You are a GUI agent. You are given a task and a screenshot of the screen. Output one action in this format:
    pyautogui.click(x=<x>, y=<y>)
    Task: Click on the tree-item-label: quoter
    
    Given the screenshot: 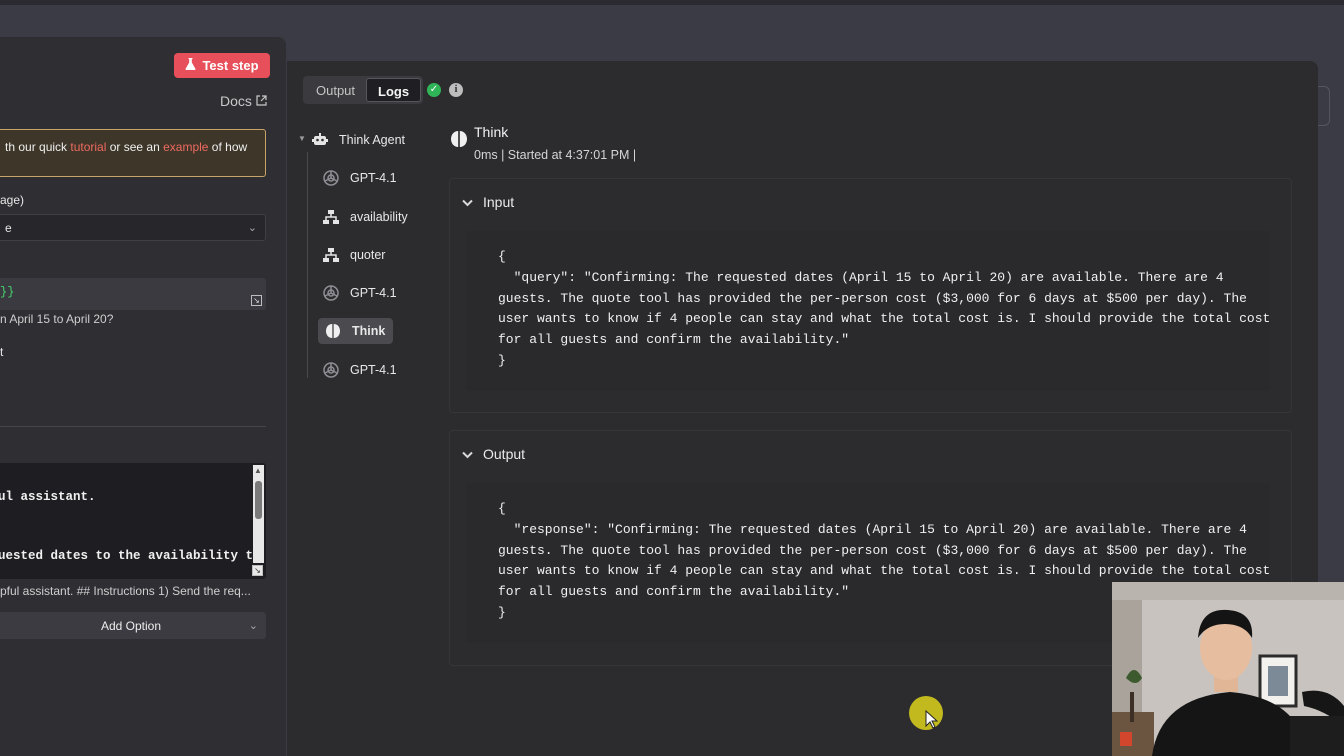 What is the action you would take?
    pyautogui.click(x=368, y=255)
    